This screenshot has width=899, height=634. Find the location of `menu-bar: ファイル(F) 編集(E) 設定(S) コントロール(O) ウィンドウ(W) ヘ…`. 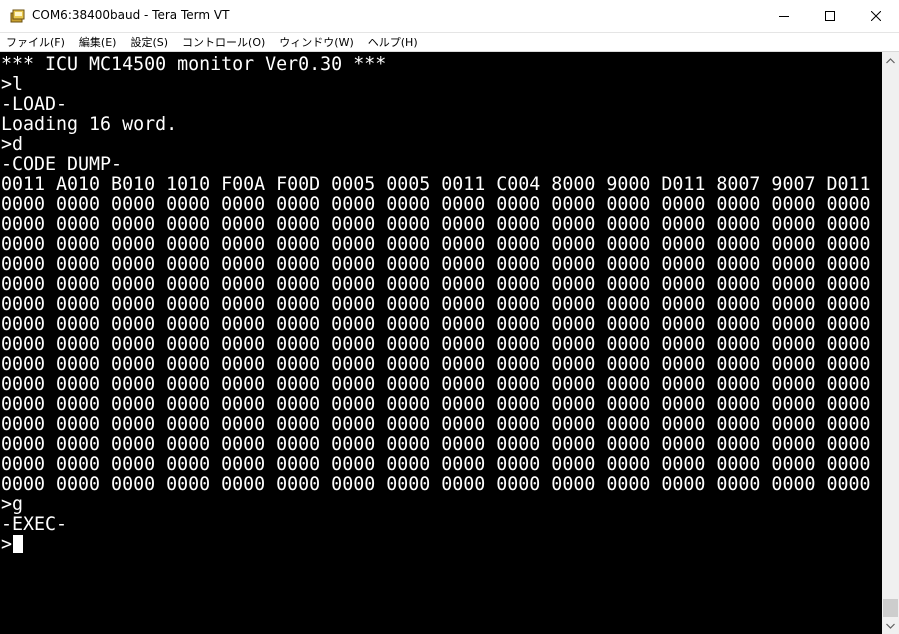

menu-bar: ファイル(F) 編集(E) 設定(S) コントロール(O) ウィンドウ(W) ヘ… is located at coordinates (449, 42).